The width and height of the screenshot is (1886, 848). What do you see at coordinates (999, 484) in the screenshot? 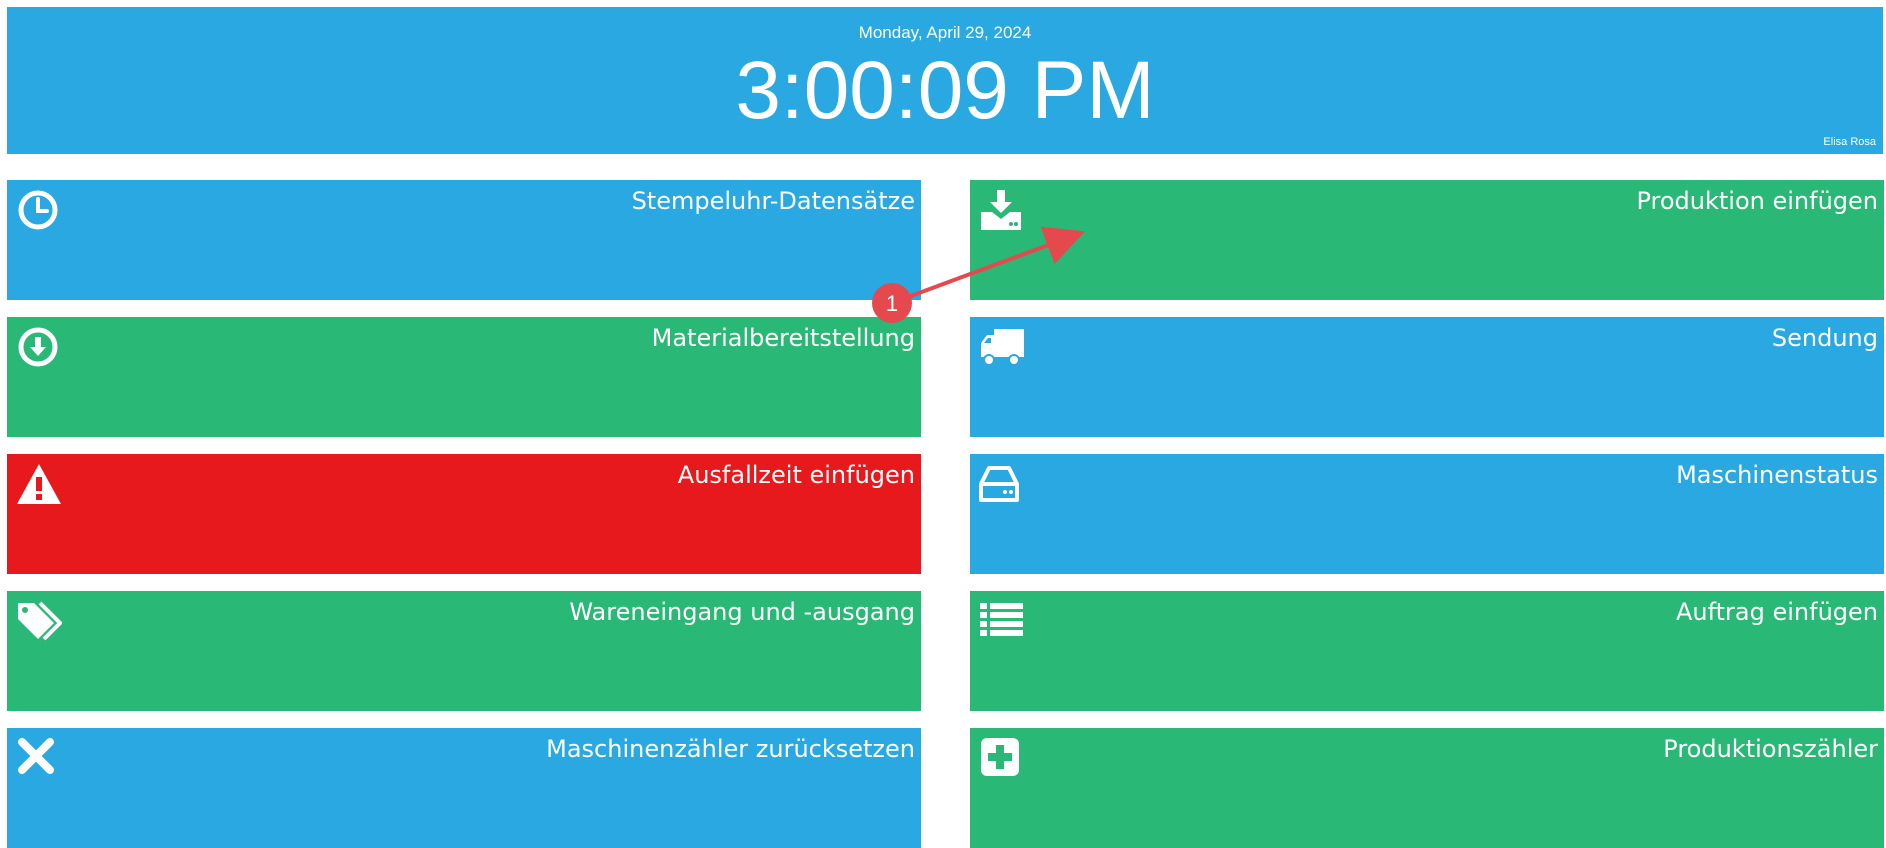
I see `hdd-icon` at bounding box center [999, 484].